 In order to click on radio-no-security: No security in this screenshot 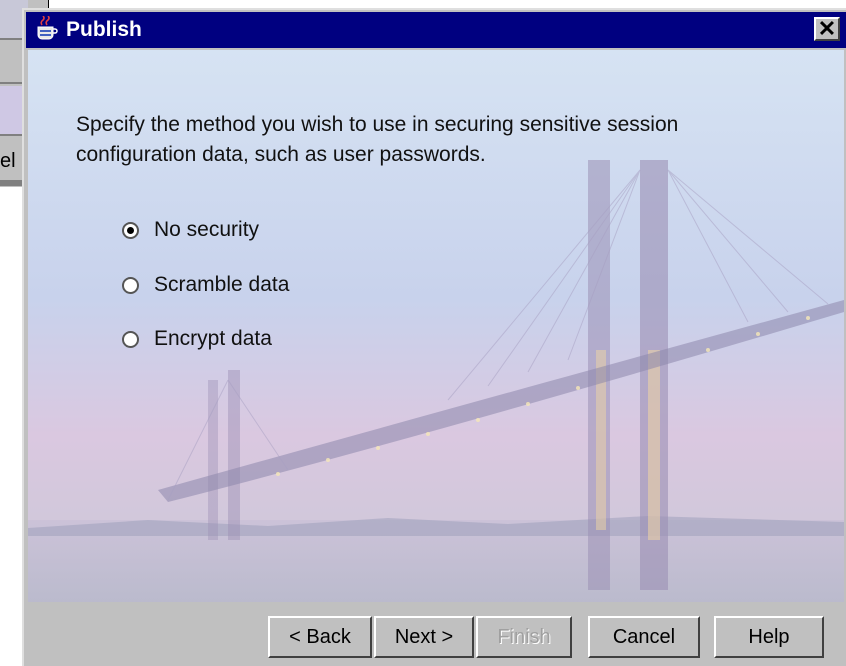, I will do `click(190, 230)`.